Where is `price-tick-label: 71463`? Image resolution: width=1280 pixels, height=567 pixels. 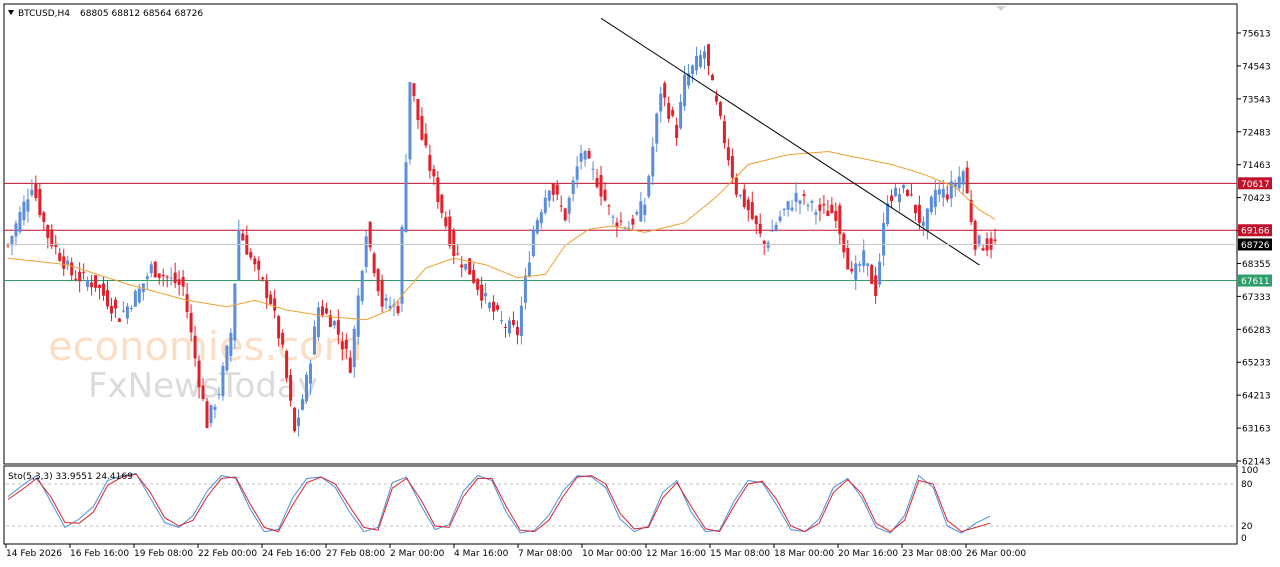 price-tick-label: 71463 is located at coordinates (1256, 166).